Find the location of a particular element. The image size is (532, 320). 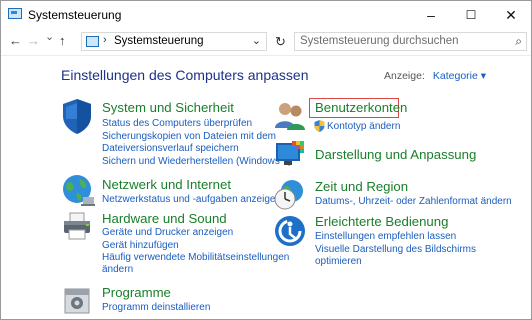

chevron-down-icon: ⌄ is located at coordinates (256, 40).